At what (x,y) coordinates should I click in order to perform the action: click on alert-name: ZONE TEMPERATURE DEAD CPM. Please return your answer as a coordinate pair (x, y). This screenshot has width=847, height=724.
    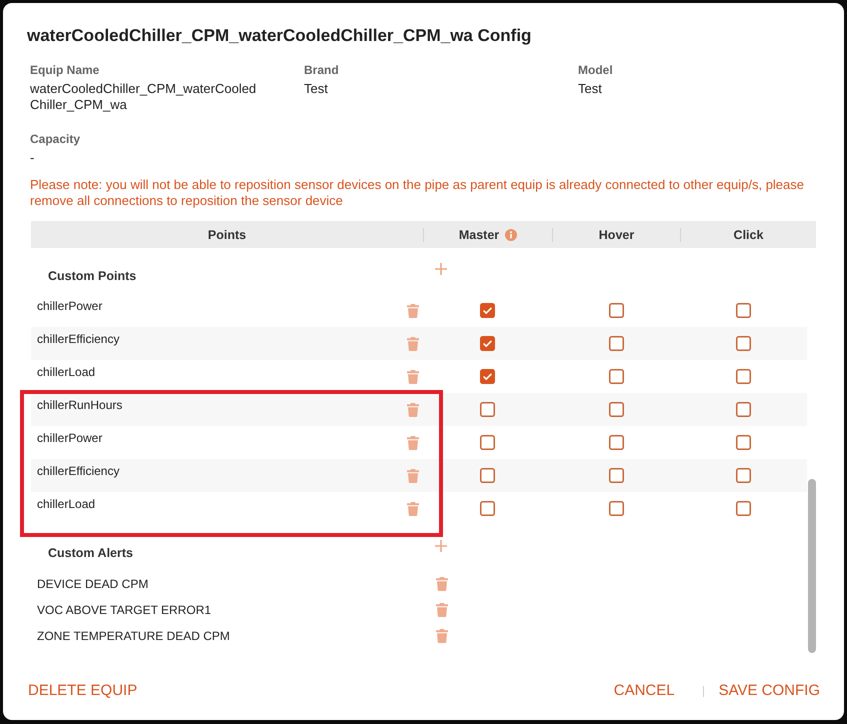
    Looking at the image, I should click on (133, 636).